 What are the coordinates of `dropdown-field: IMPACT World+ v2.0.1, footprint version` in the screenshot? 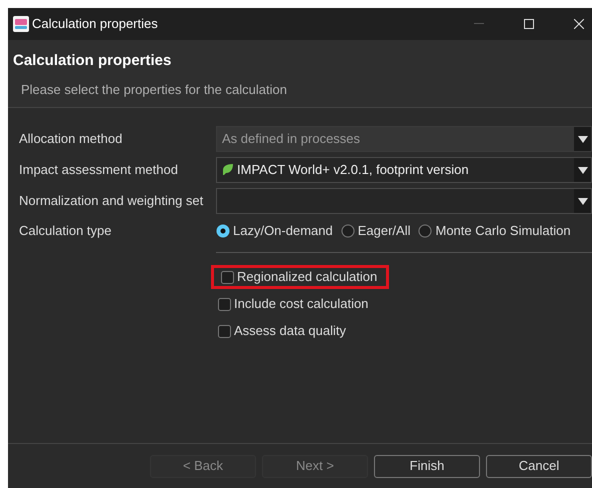 It's located at (404, 170).